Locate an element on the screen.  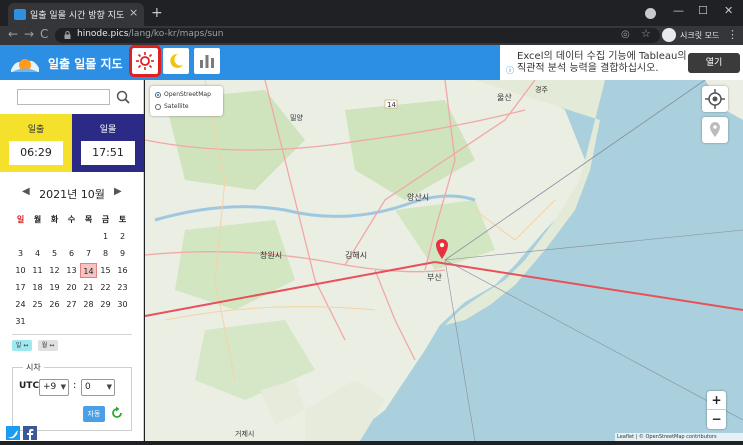
month-toggle-button: 월 ↔ is located at coordinates (48, 345).